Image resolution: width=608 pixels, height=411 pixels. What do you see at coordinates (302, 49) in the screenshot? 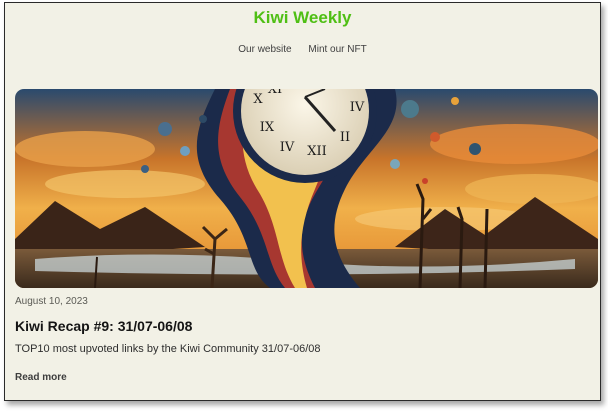
I see `top-nav: Our website Mint our NFT` at bounding box center [302, 49].